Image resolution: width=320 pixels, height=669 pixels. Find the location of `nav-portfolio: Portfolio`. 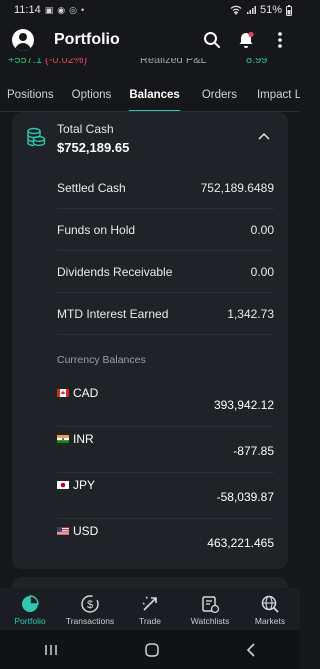

nav-portfolio: Portfolio is located at coordinates (30, 610).